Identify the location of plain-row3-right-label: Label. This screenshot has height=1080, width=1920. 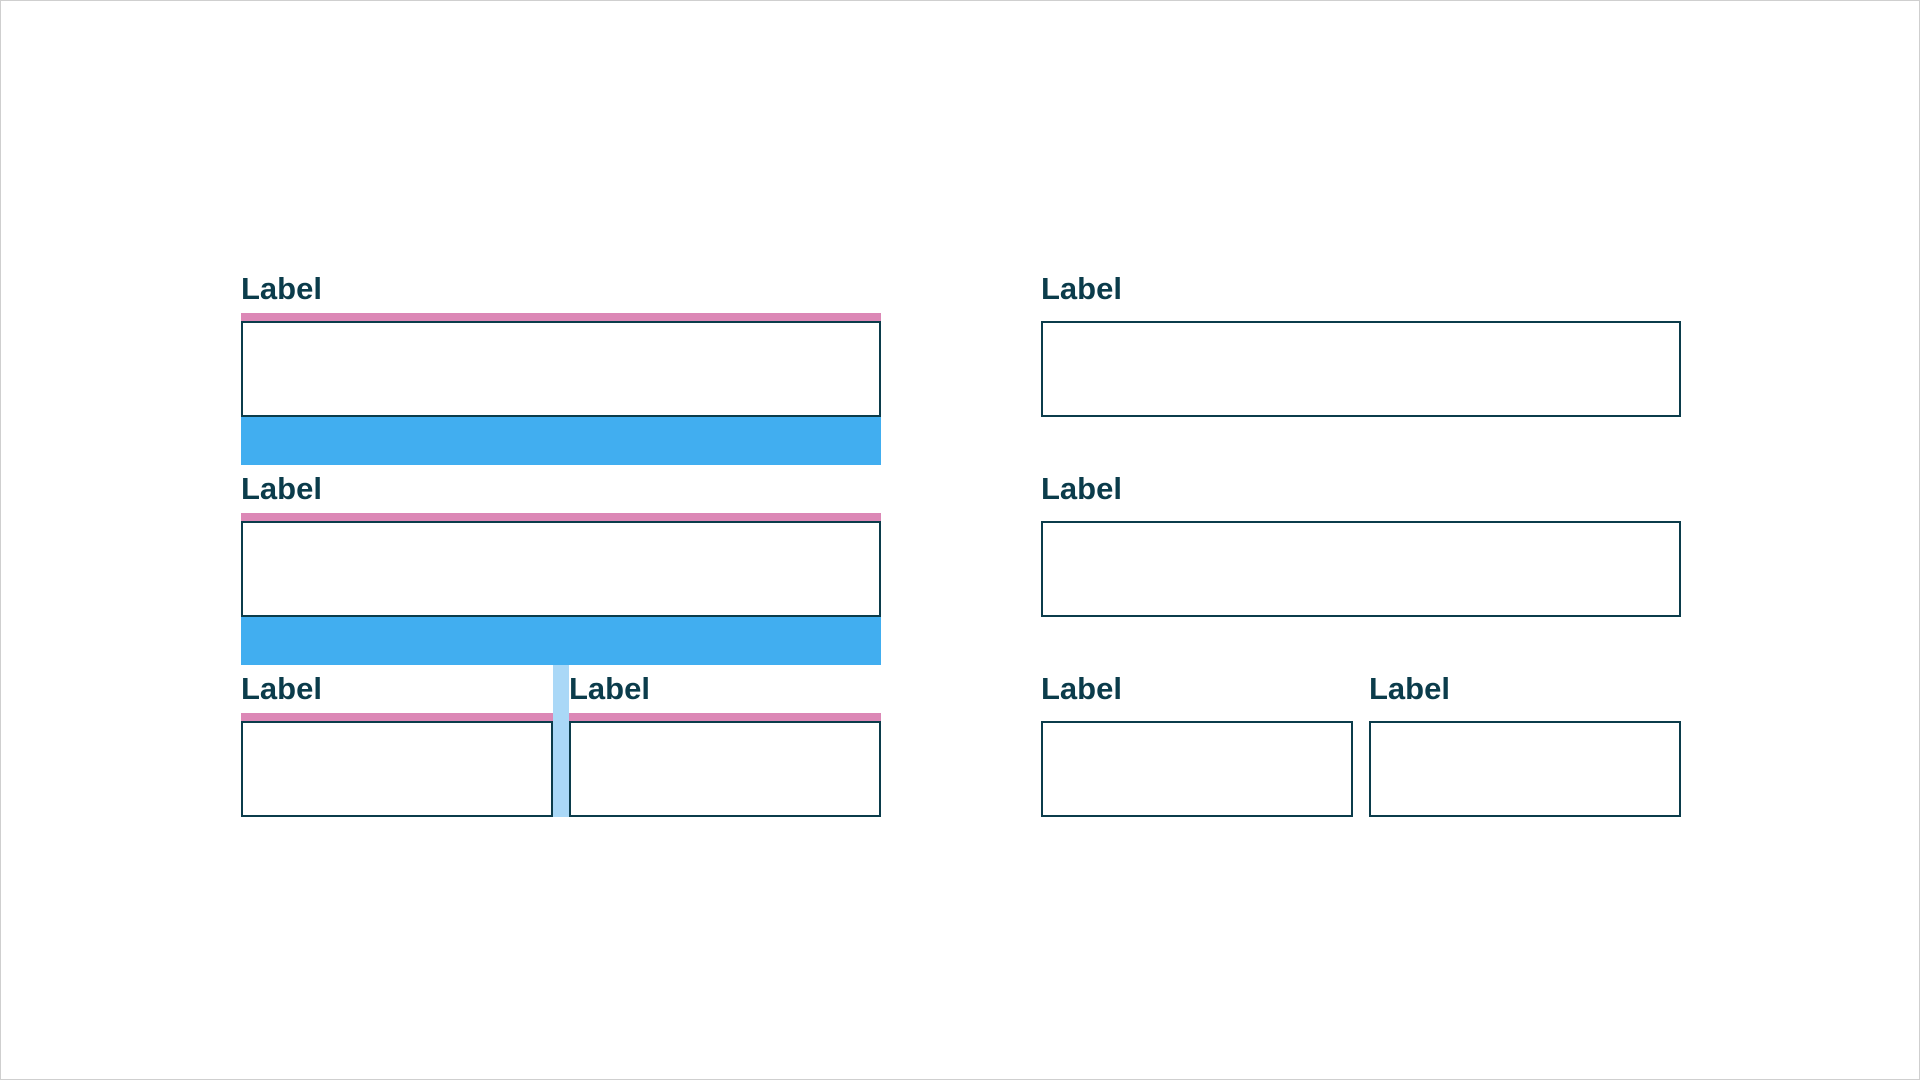
(1409, 688).